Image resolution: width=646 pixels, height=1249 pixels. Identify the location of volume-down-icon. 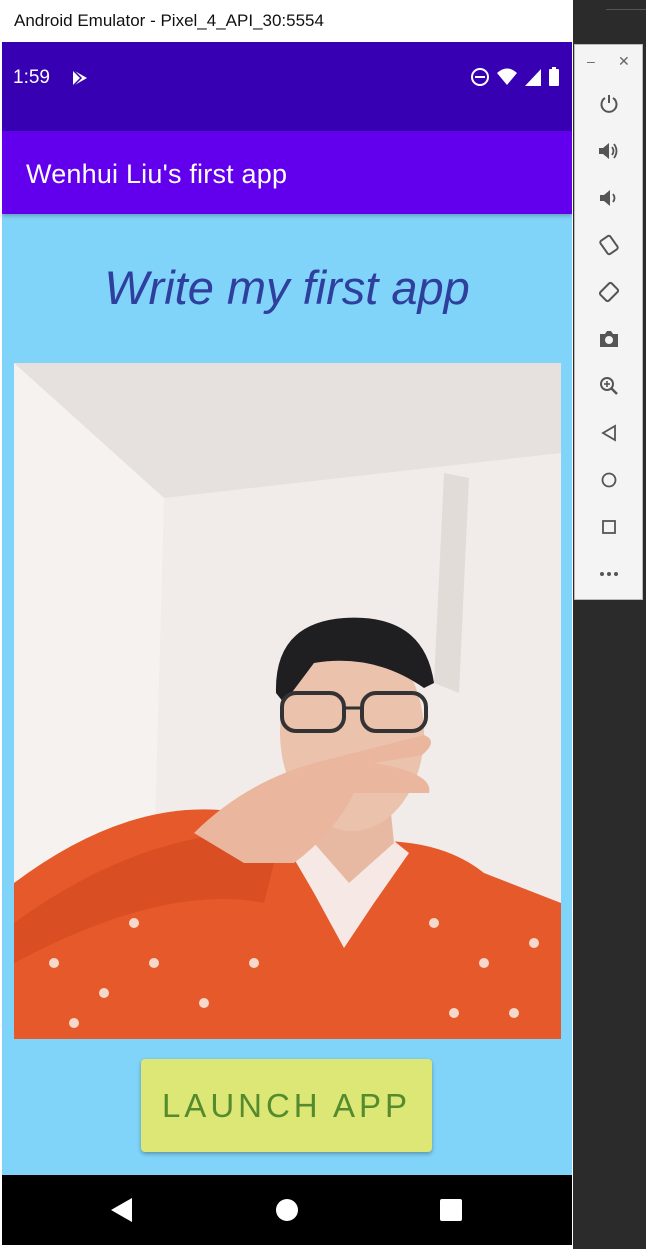
(609, 198).